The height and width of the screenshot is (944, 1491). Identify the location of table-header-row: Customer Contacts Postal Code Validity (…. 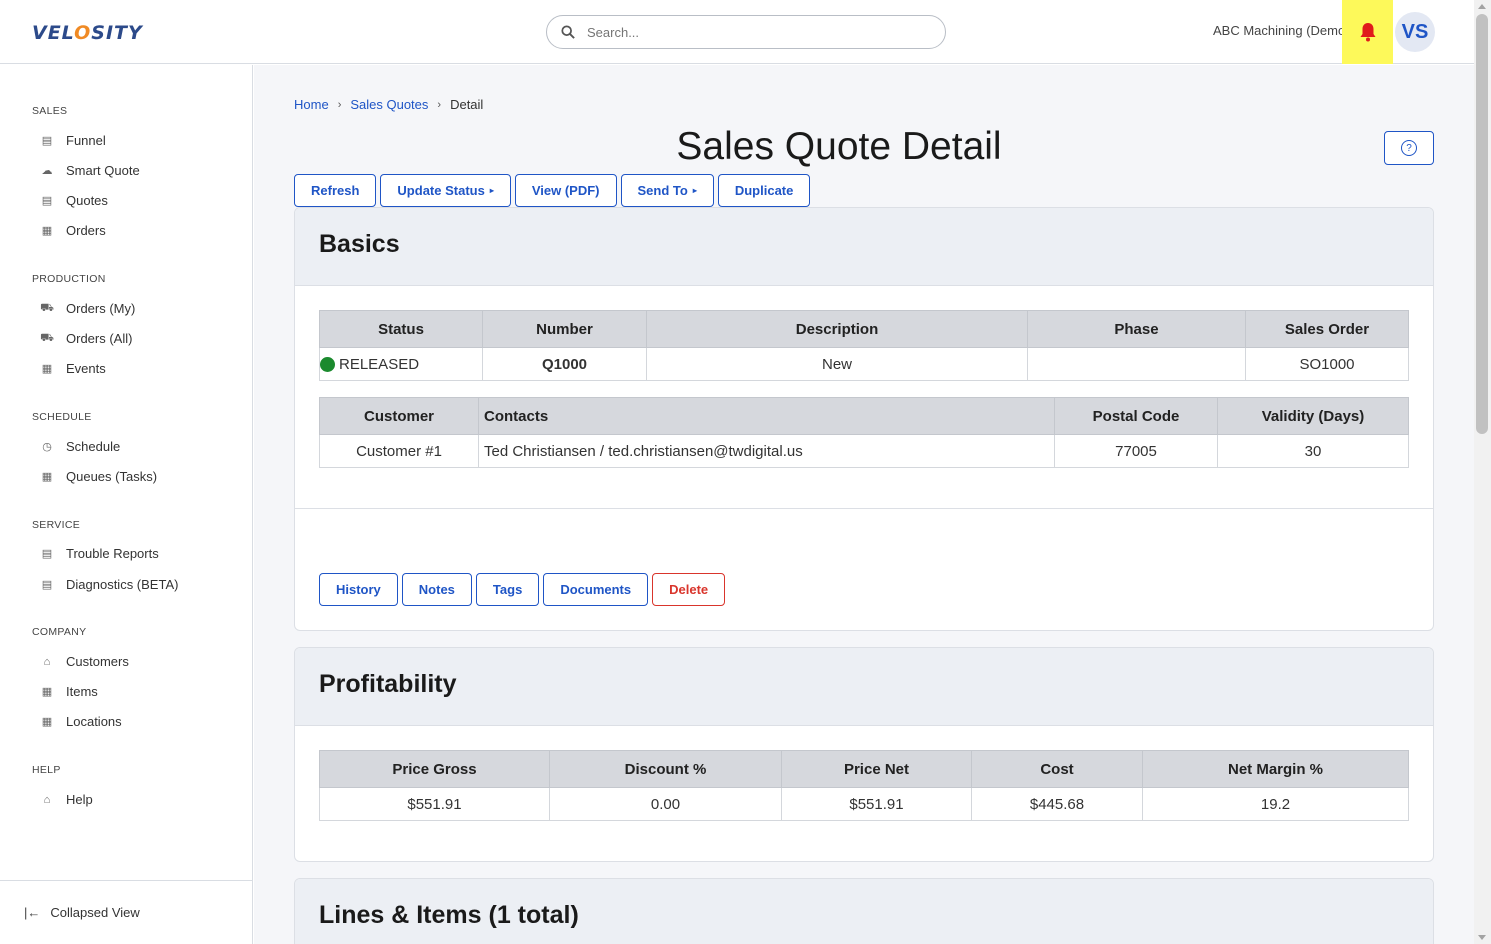
(864, 416).